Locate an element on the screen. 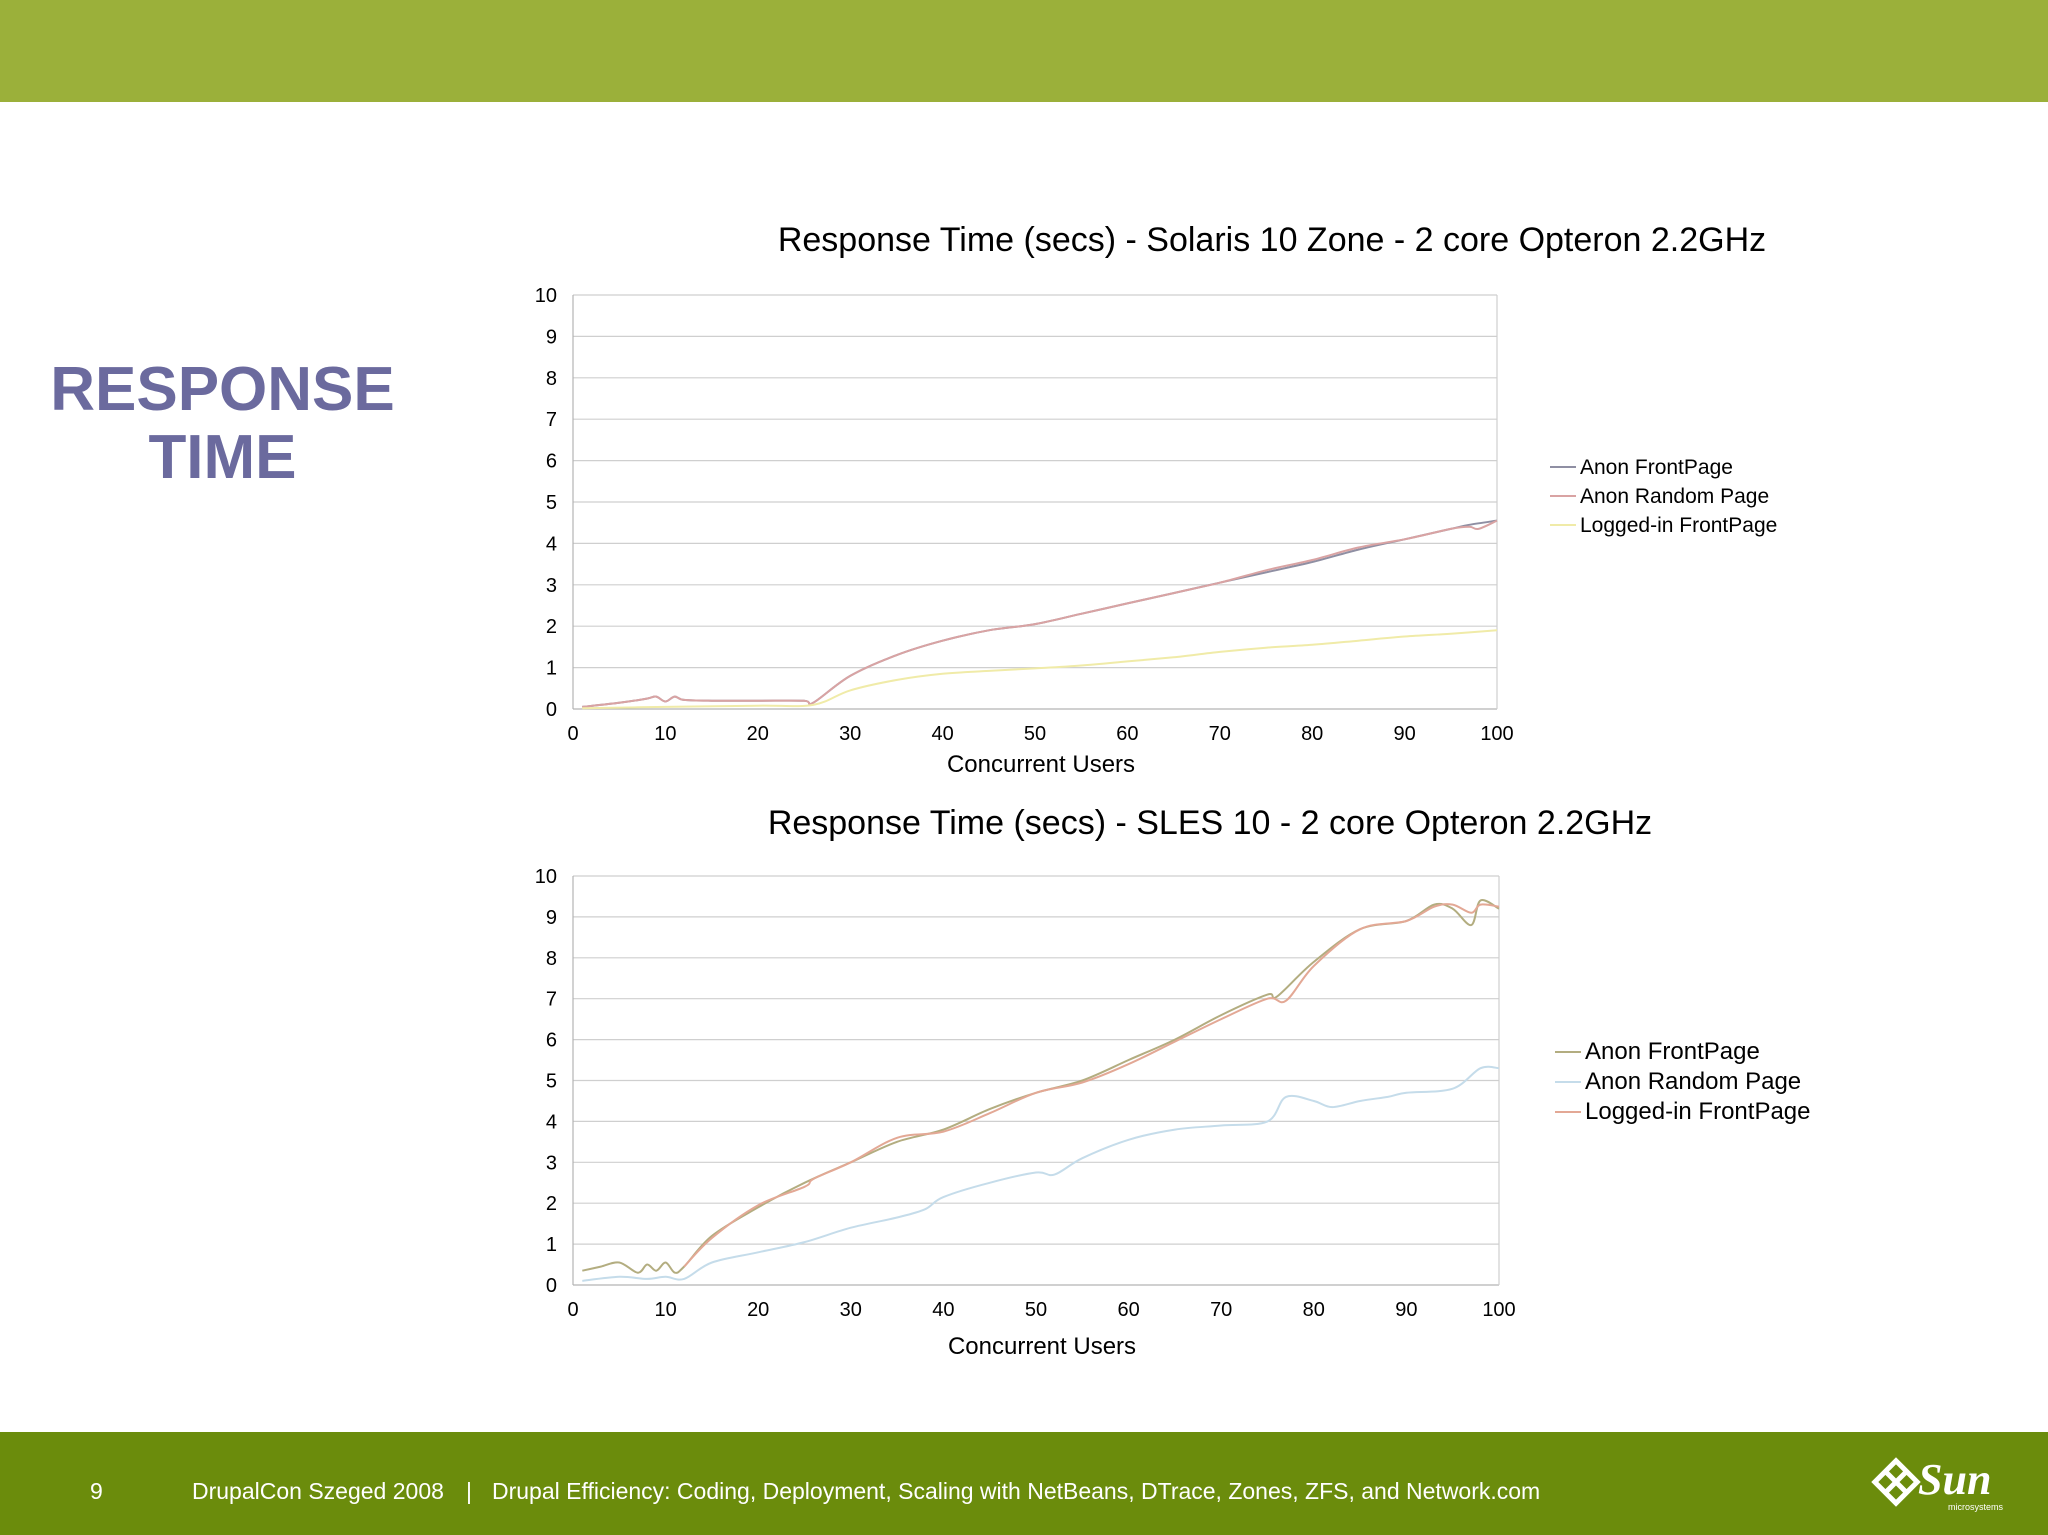 This screenshot has width=2048, height=1535. x-tick-label: 30 is located at coordinates (851, 1310).